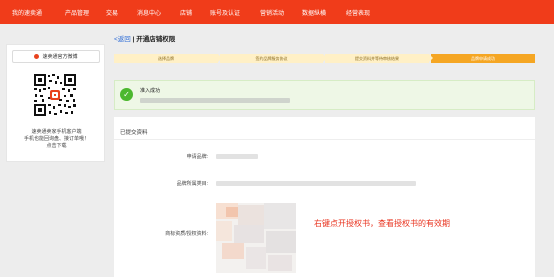  I want to click on qr-caption-download-link: 点击下载, so click(56, 146).